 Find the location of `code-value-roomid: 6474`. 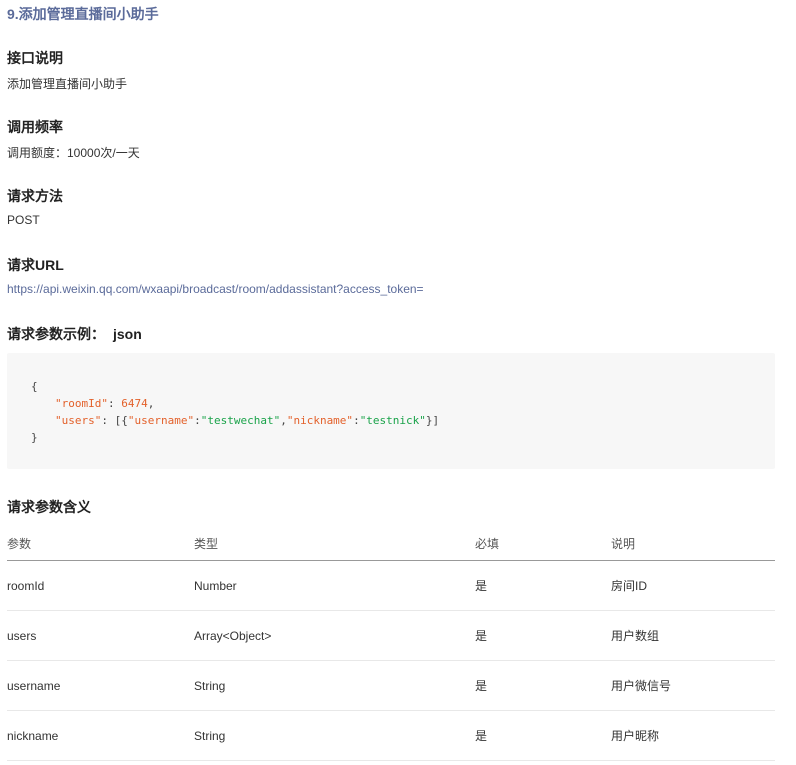

code-value-roomid: 6474 is located at coordinates (134, 403).